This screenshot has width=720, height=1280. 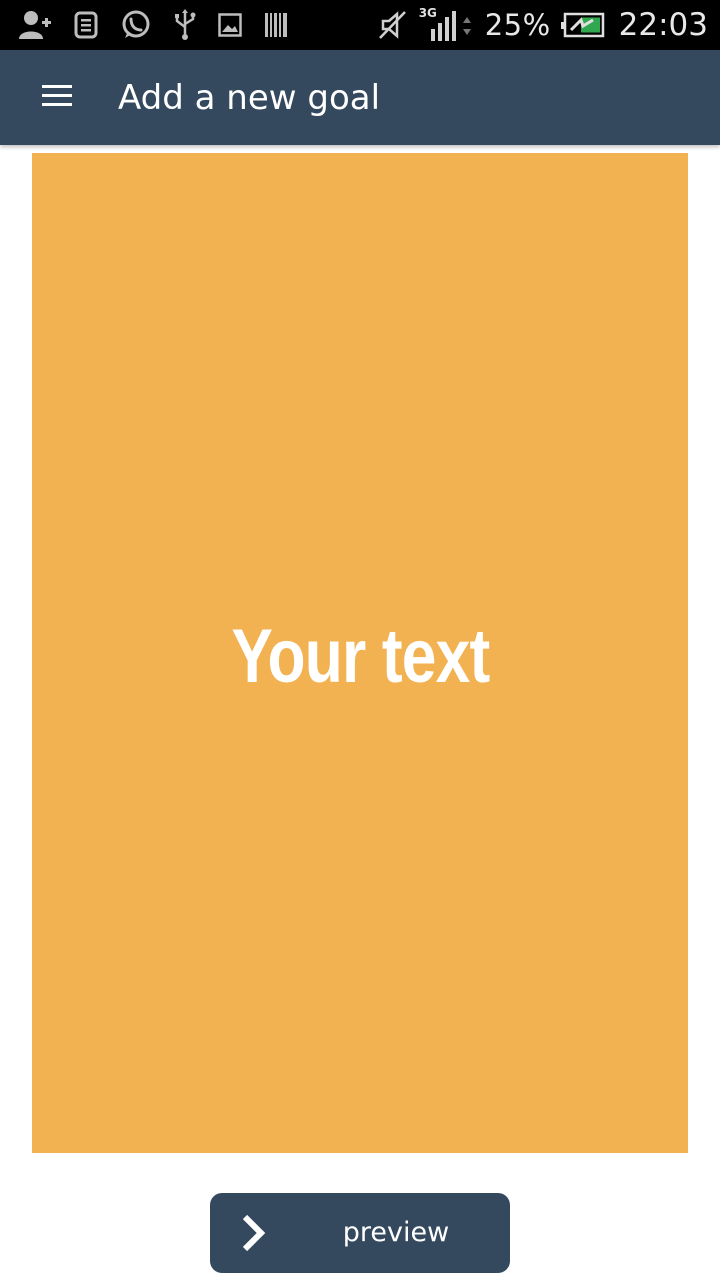 What do you see at coordinates (427, 13) in the screenshot?
I see `network-type-label: 3G` at bounding box center [427, 13].